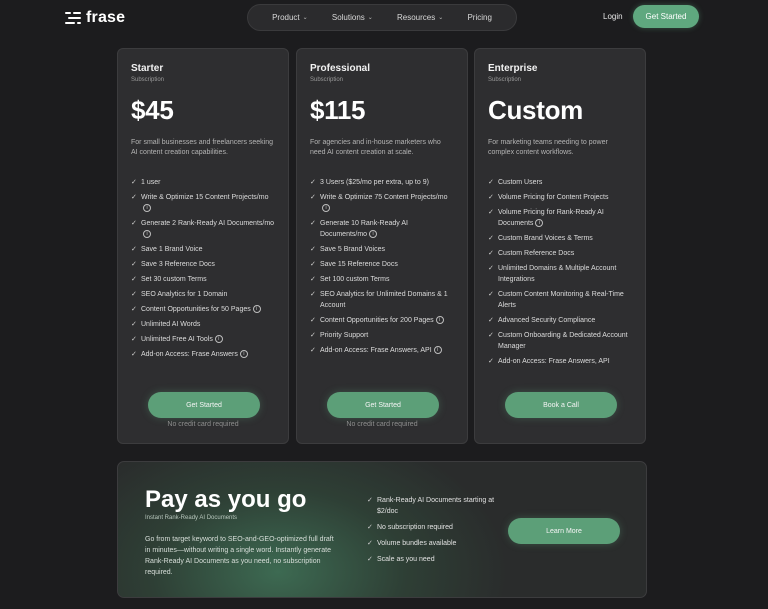 The image size is (768, 609). I want to click on feature-item: ✓ Save 1 Brand Voice, so click(203, 249).